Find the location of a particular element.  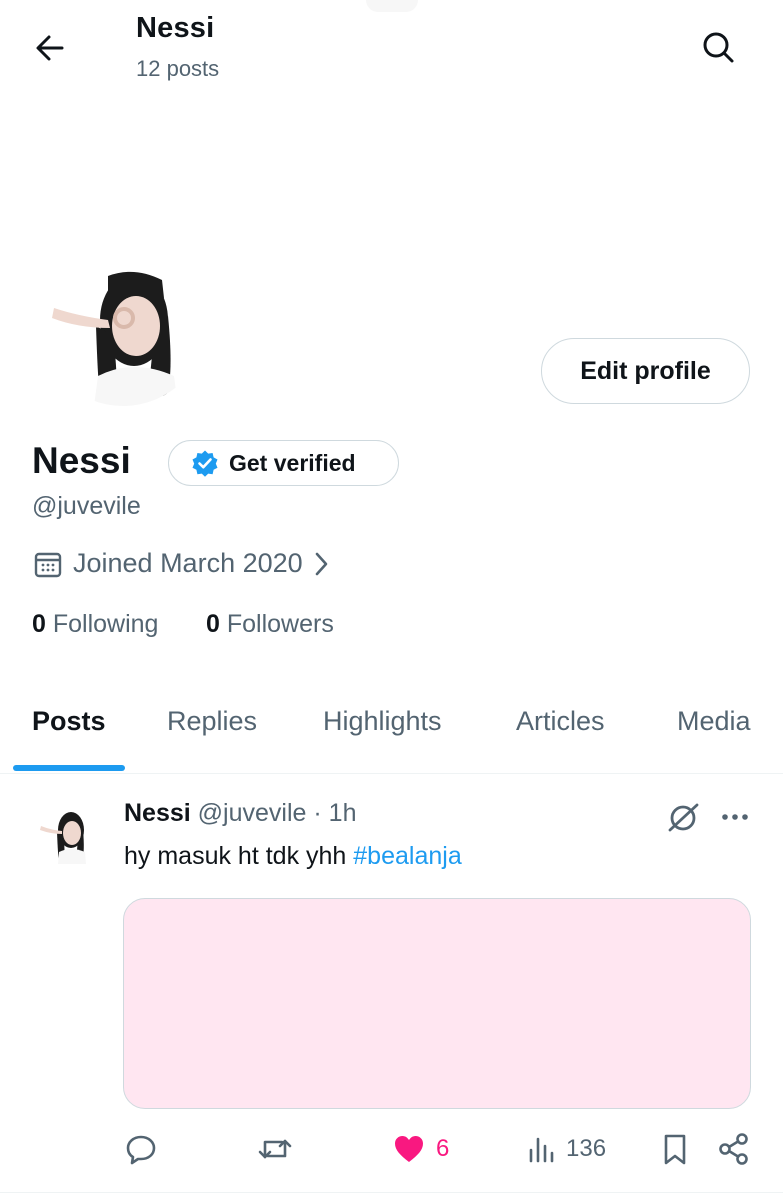

notch-strip is located at coordinates (392, 6).